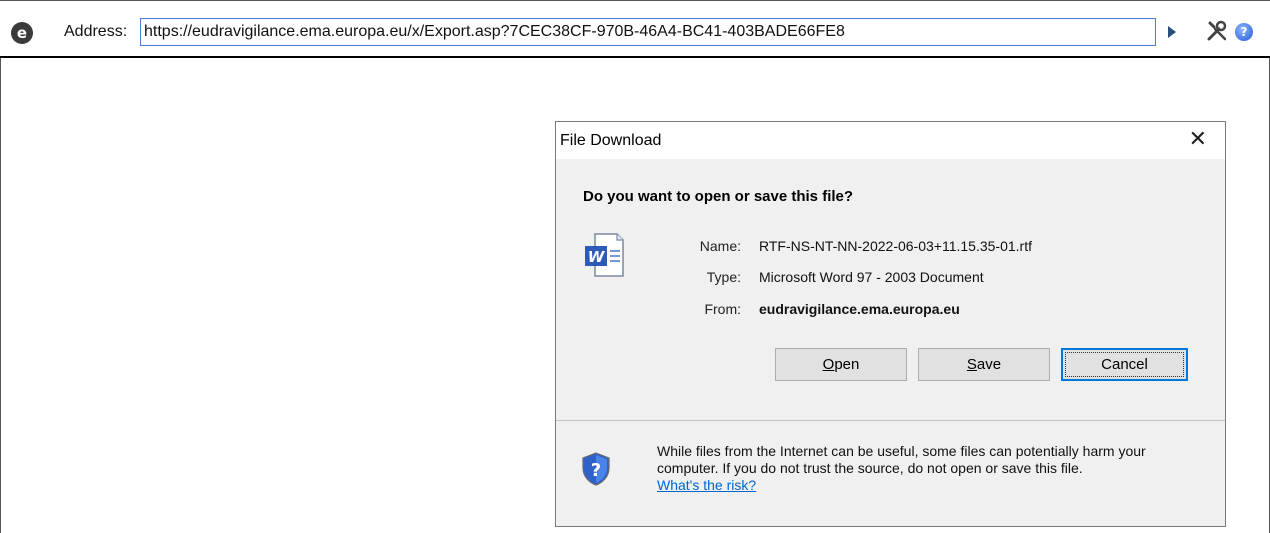  What do you see at coordinates (706, 485) in the screenshot?
I see `whats-the-risk-link: What's the risk?` at bounding box center [706, 485].